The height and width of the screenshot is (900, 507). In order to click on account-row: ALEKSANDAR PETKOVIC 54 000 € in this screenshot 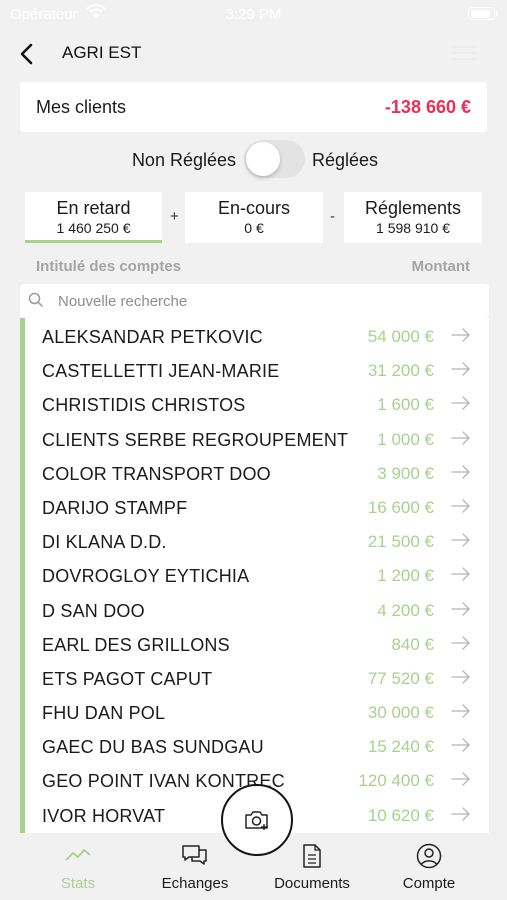, I will do `click(257, 335)`.